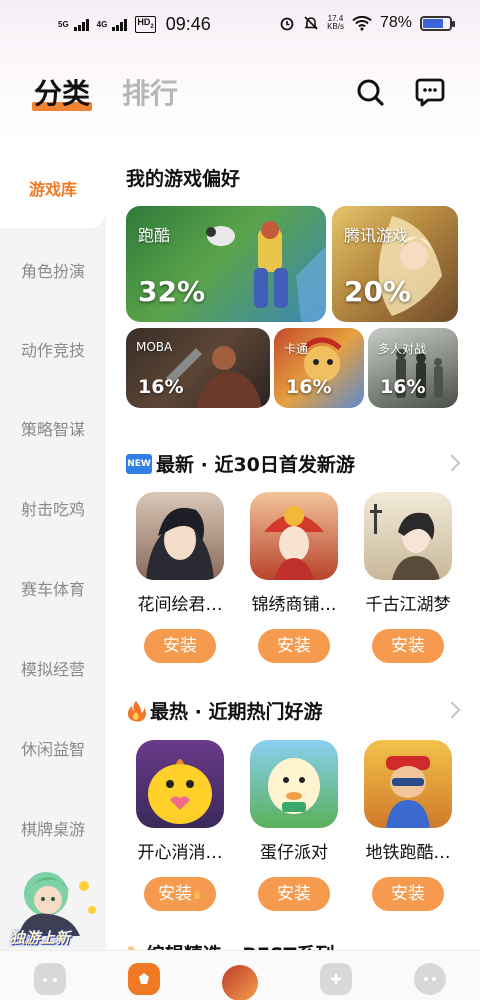 Image resolution: width=480 pixels, height=1000 pixels. I want to click on network-speed: 17.4 KB/s, so click(335, 22).